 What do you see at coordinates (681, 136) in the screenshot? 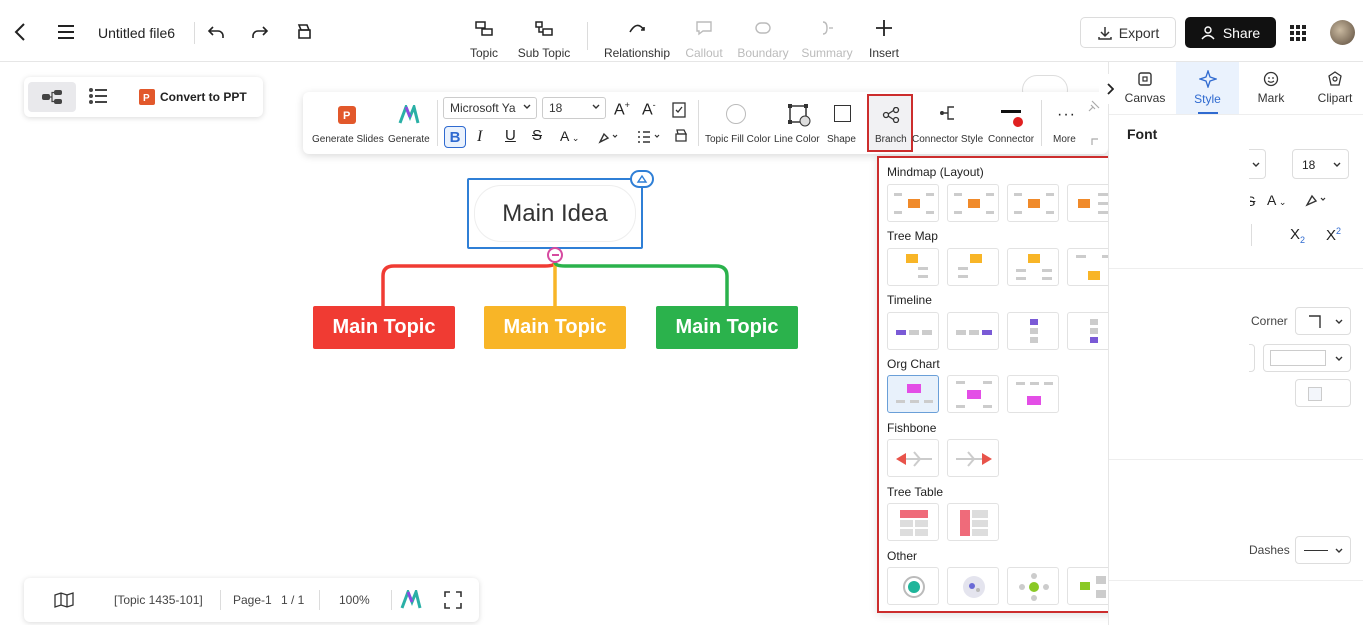
I see `format-painter-icon` at bounding box center [681, 136].